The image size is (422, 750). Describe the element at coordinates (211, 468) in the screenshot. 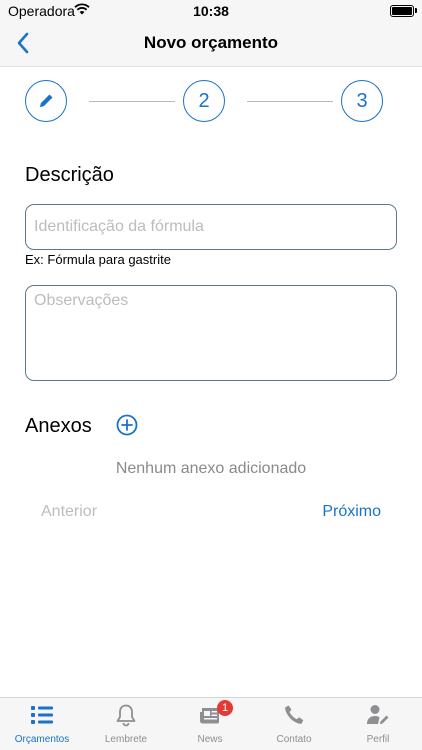

I see `attachments-empty-message: Nenhum anexo adicionado` at that location.